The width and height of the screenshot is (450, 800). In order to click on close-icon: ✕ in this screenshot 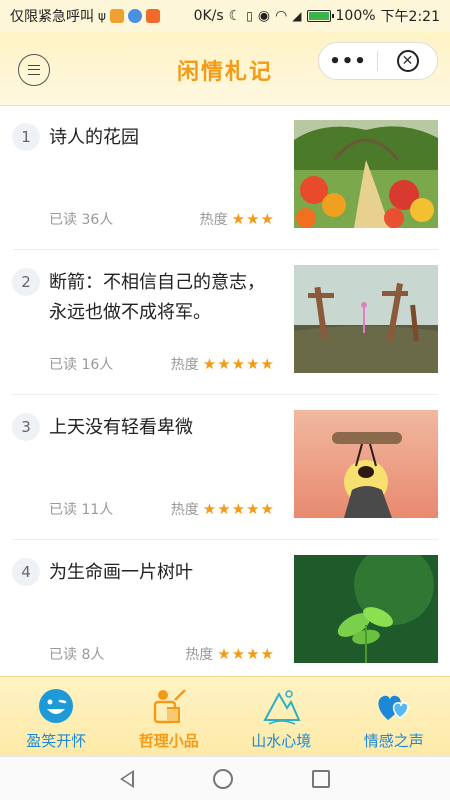, I will do `click(407, 61)`.